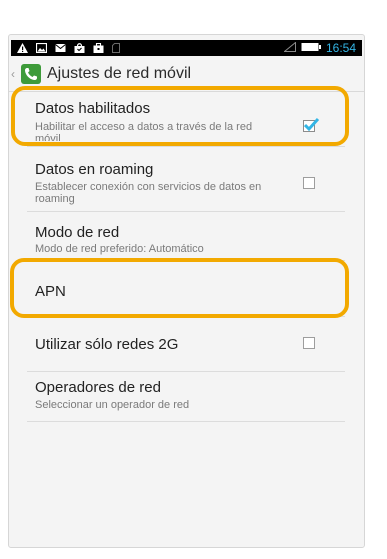  What do you see at coordinates (60, 48) in the screenshot?
I see `mail-icon` at bounding box center [60, 48].